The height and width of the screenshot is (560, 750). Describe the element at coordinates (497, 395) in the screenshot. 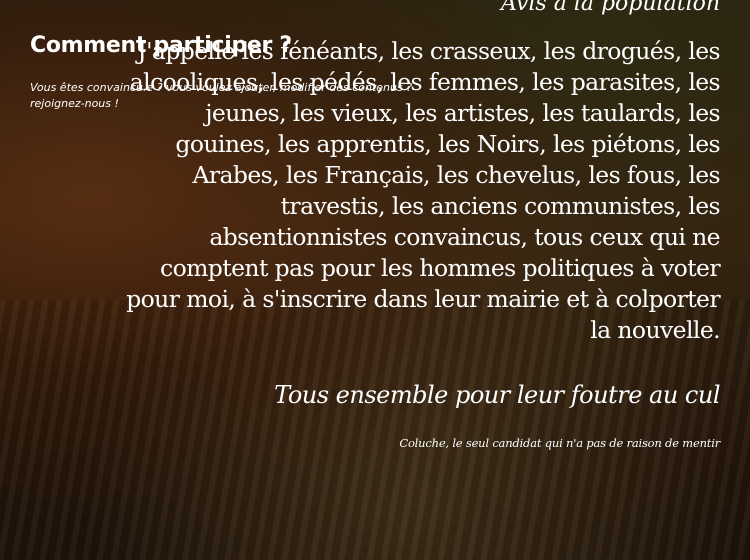

I see `quote-call-to-action: Tous ensemble pour leur foutre au cul` at that location.